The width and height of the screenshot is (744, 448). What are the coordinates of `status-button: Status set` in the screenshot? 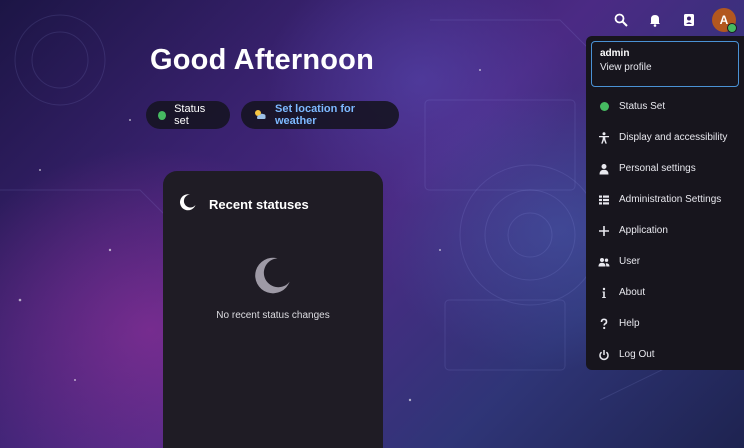 It's located at (188, 115).